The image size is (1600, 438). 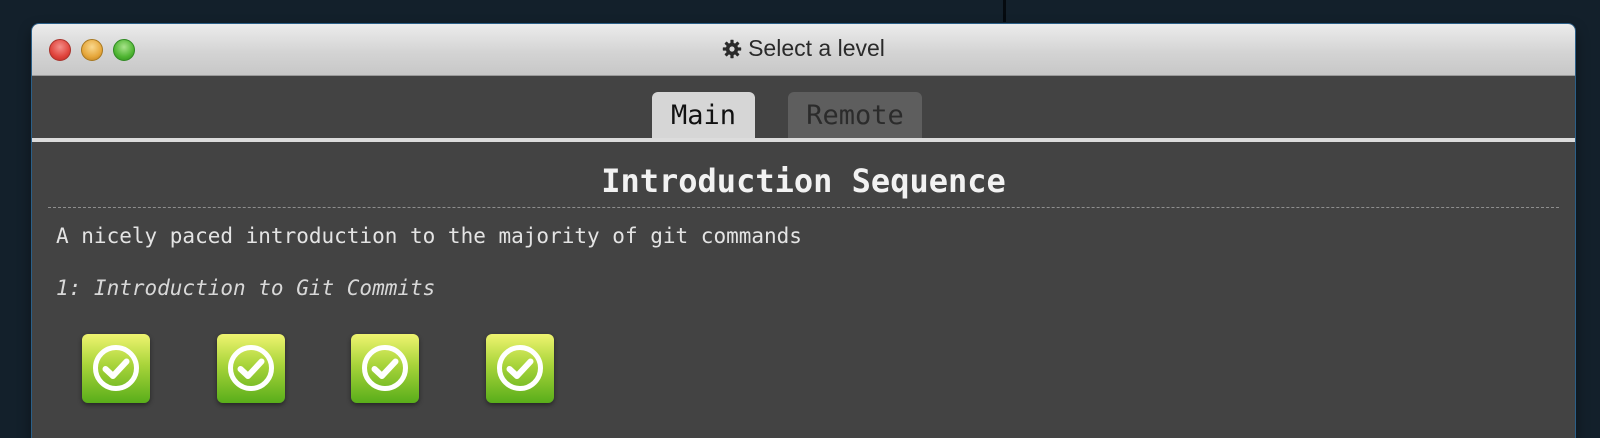 What do you see at coordinates (732, 51) in the screenshot?
I see `gear-icon` at bounding box center [732, 51].